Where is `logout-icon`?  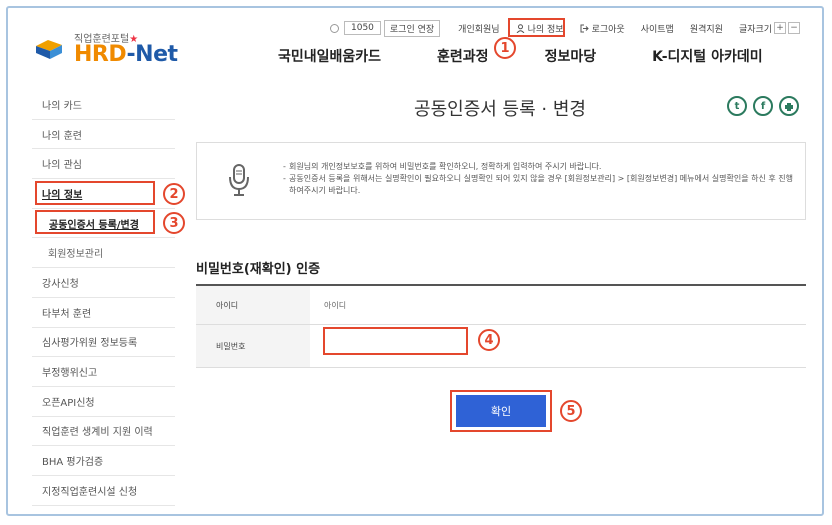 logout-icon is located at coordinates (584, 28).